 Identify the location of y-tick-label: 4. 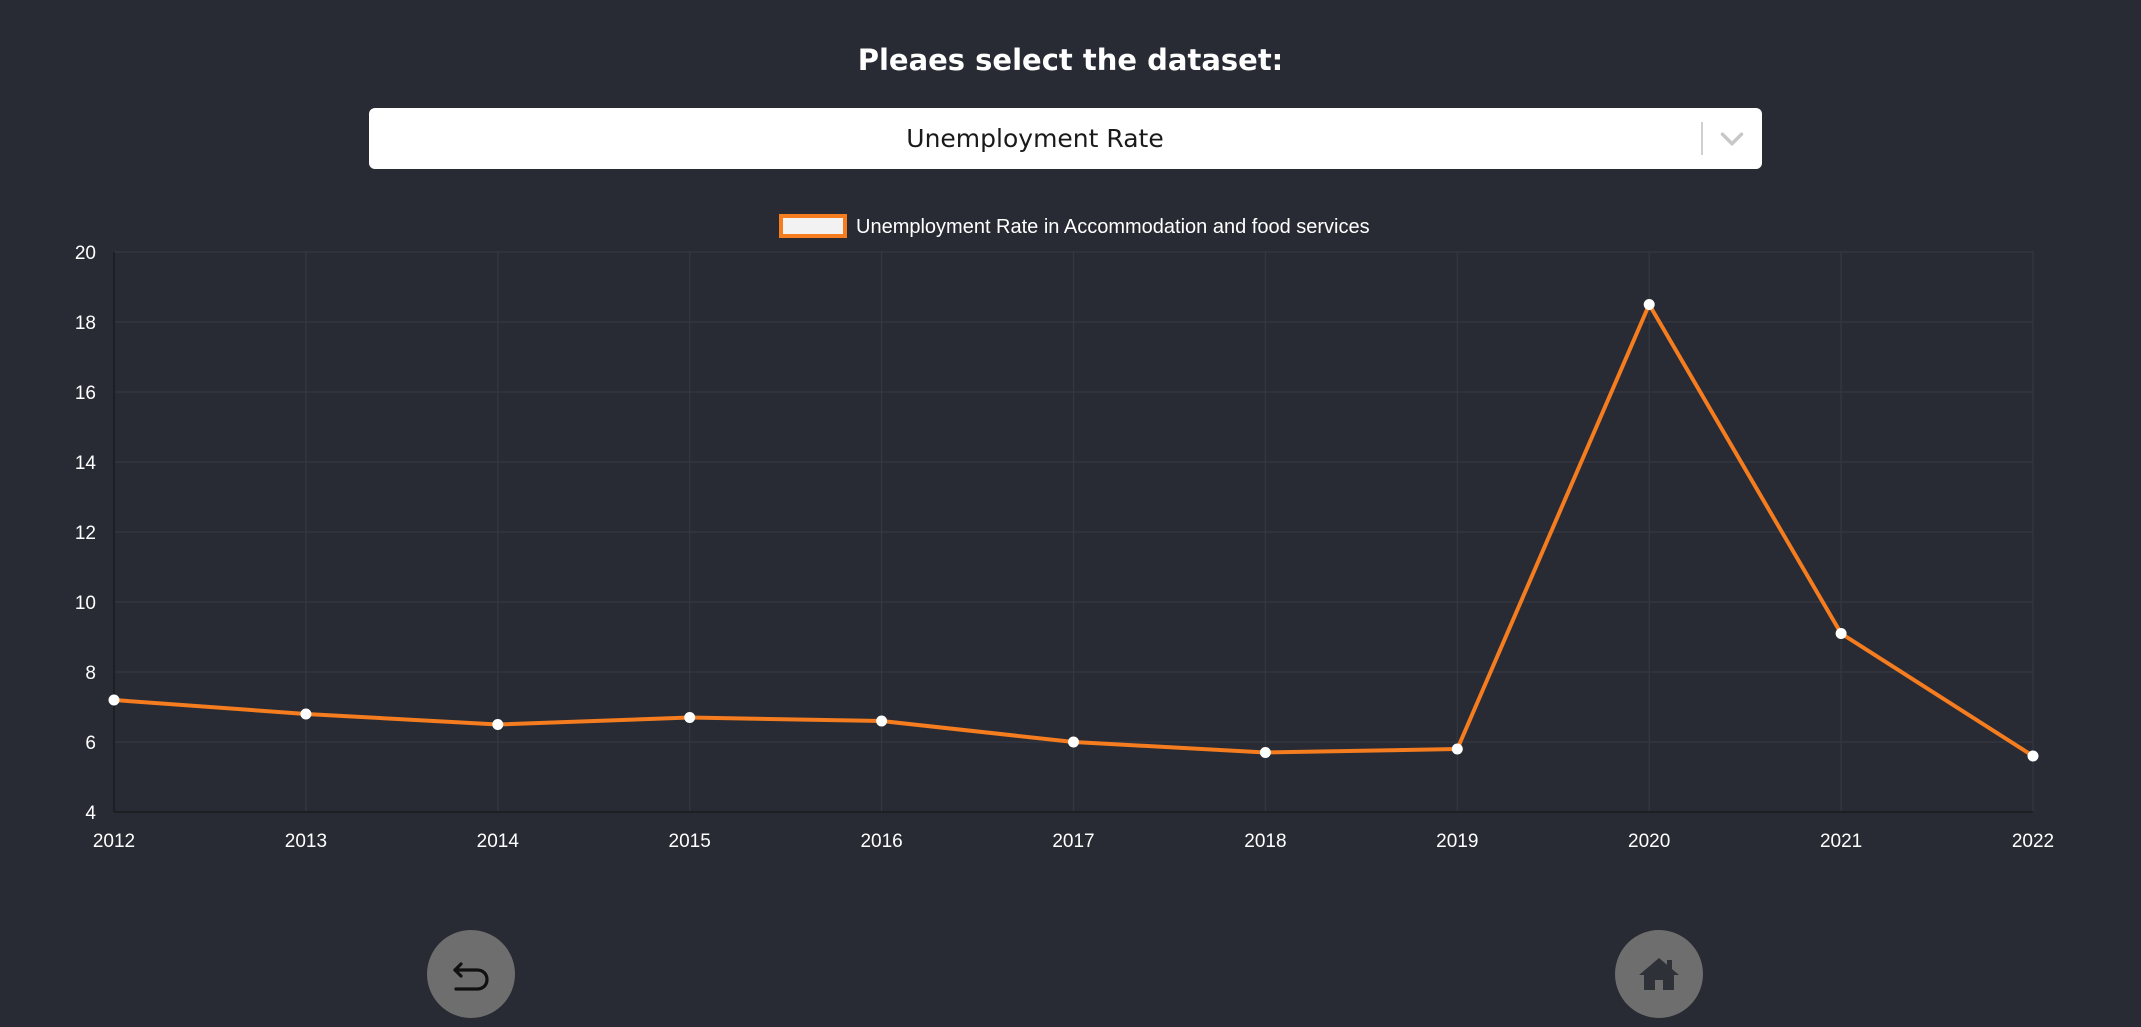
(90, 813).